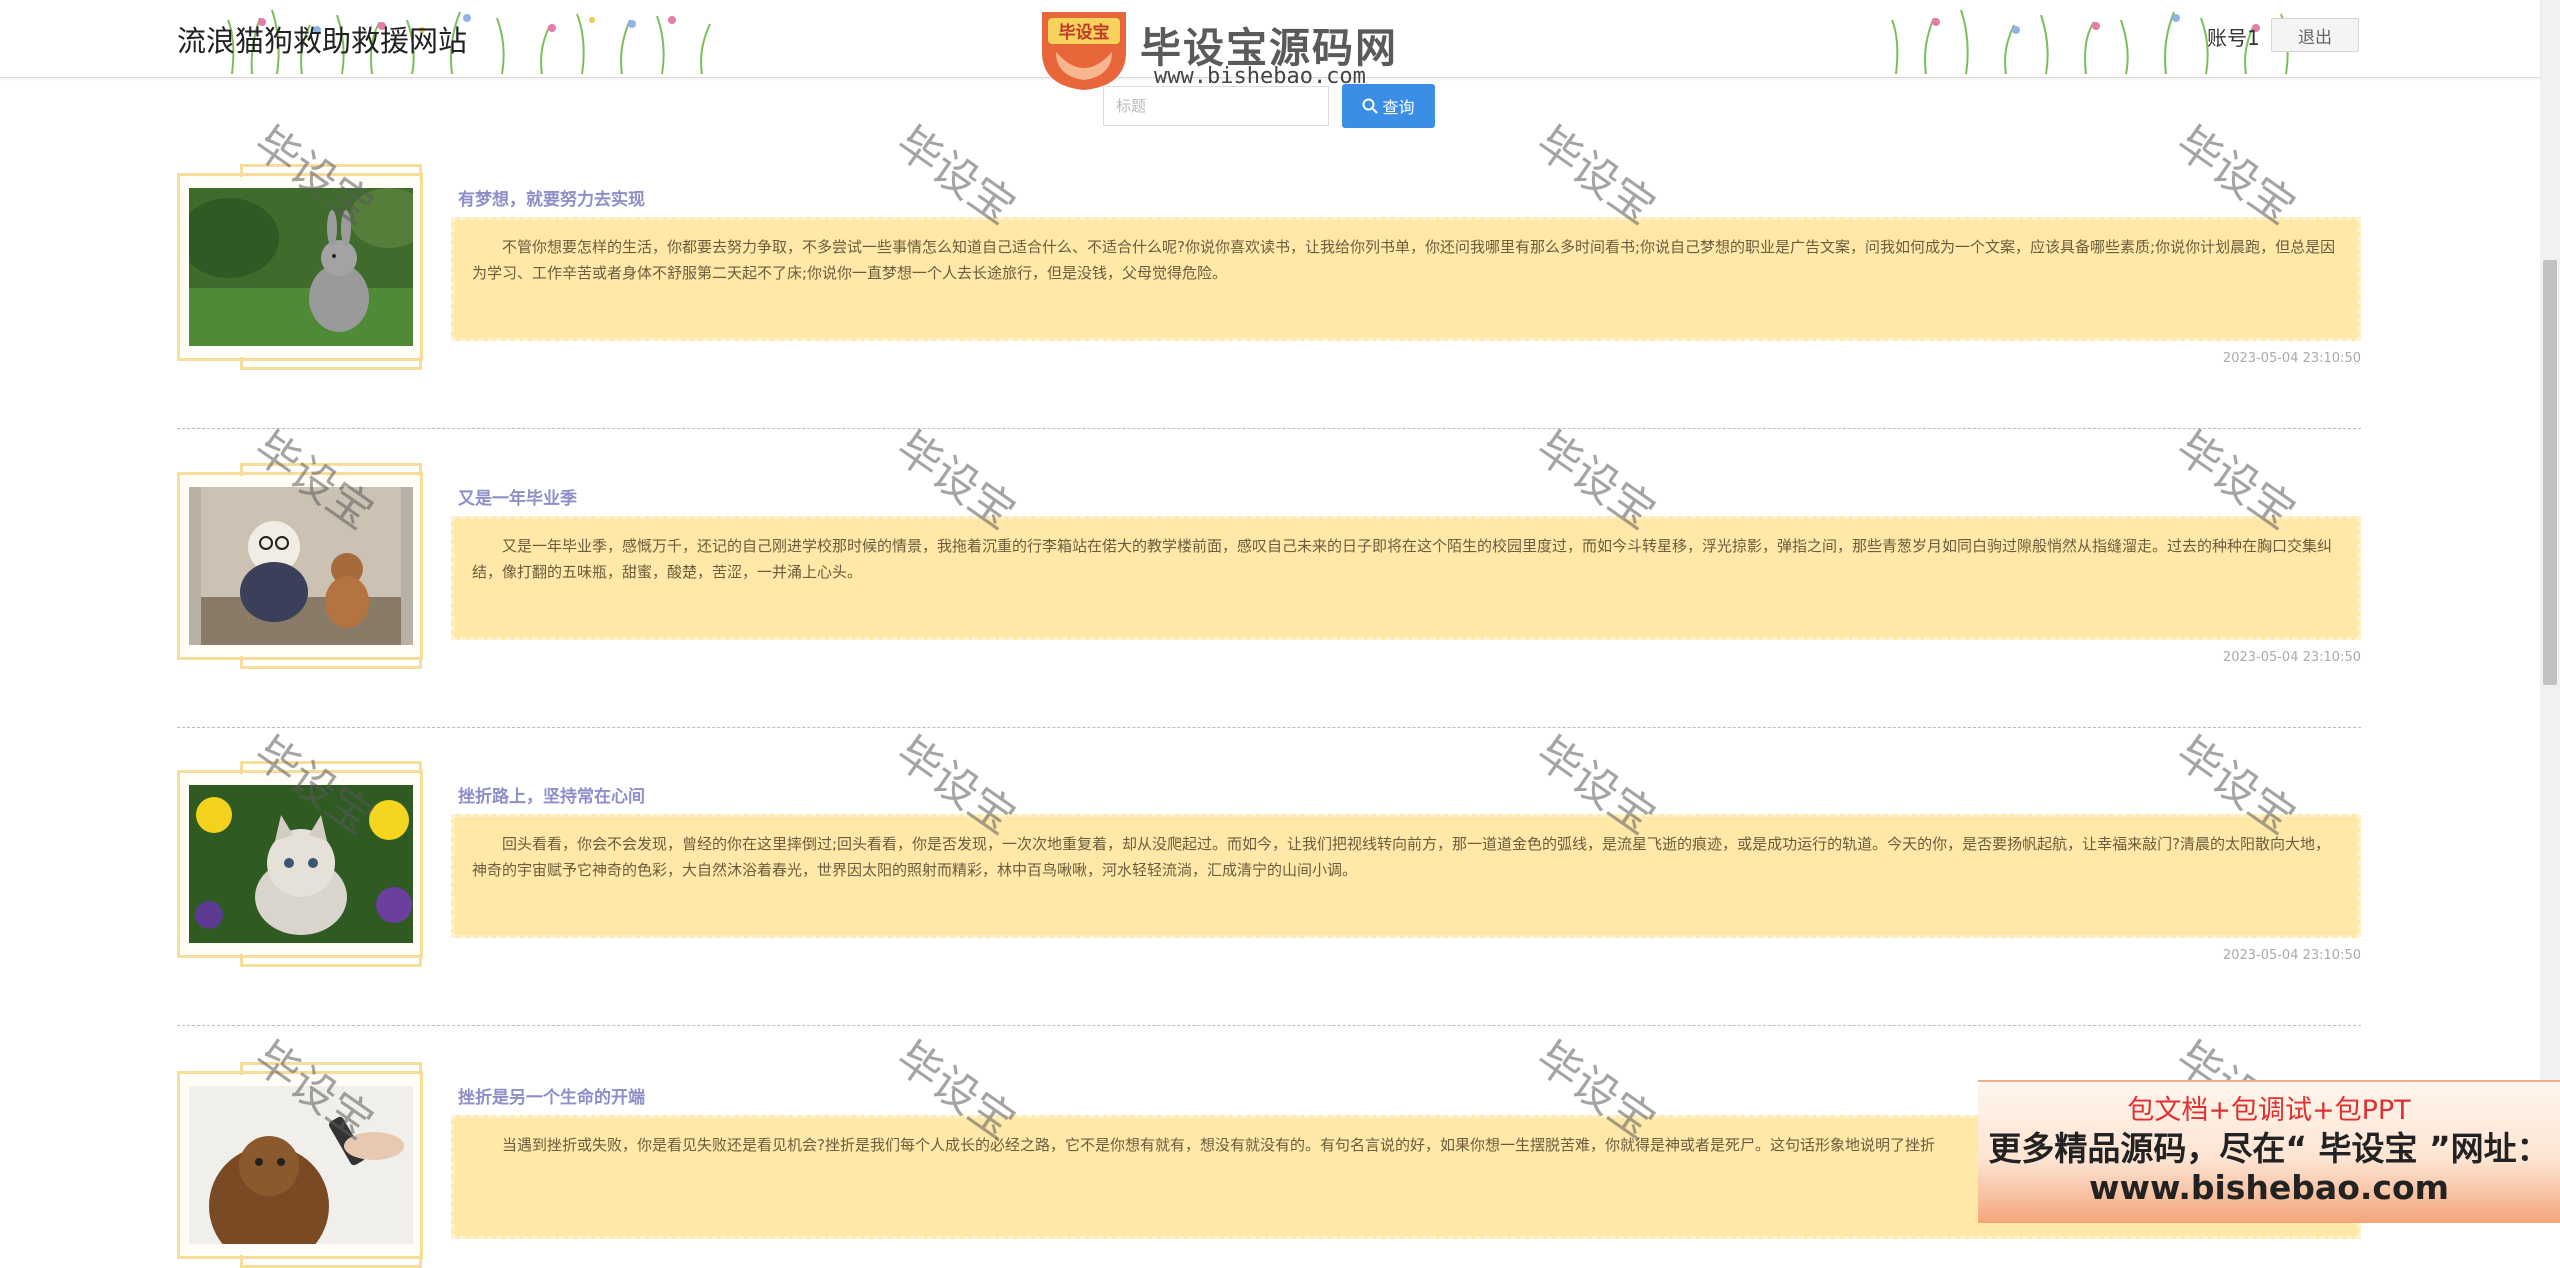  I want to click on yorkie-photo, so click(301, 1165).